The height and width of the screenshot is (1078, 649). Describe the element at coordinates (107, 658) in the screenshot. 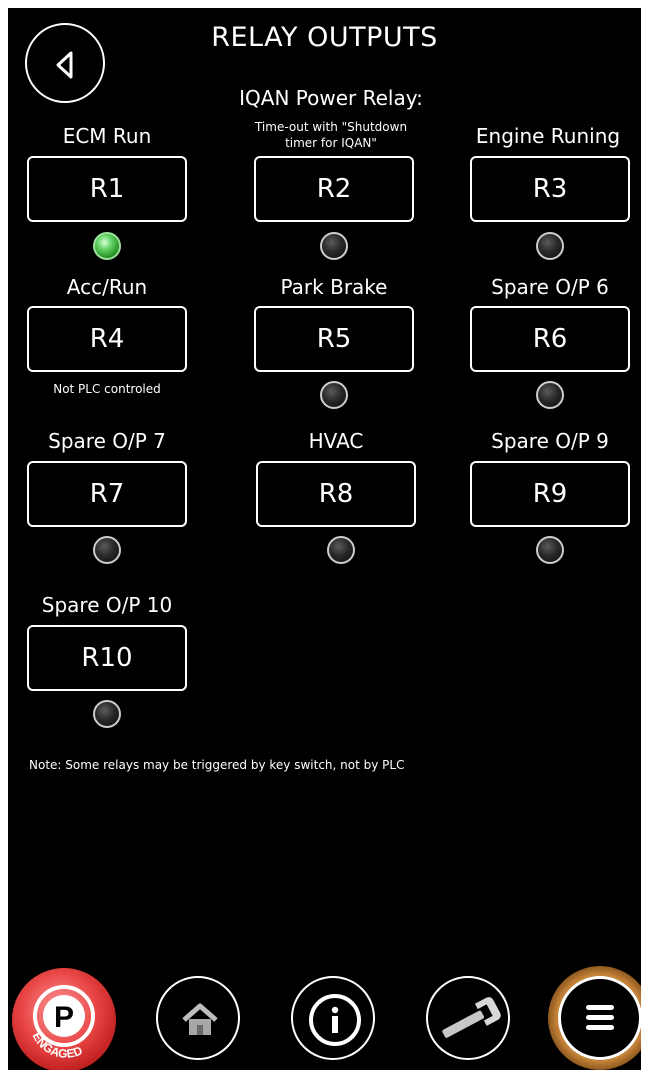

I see `relay-button-r10: R10` at that location.